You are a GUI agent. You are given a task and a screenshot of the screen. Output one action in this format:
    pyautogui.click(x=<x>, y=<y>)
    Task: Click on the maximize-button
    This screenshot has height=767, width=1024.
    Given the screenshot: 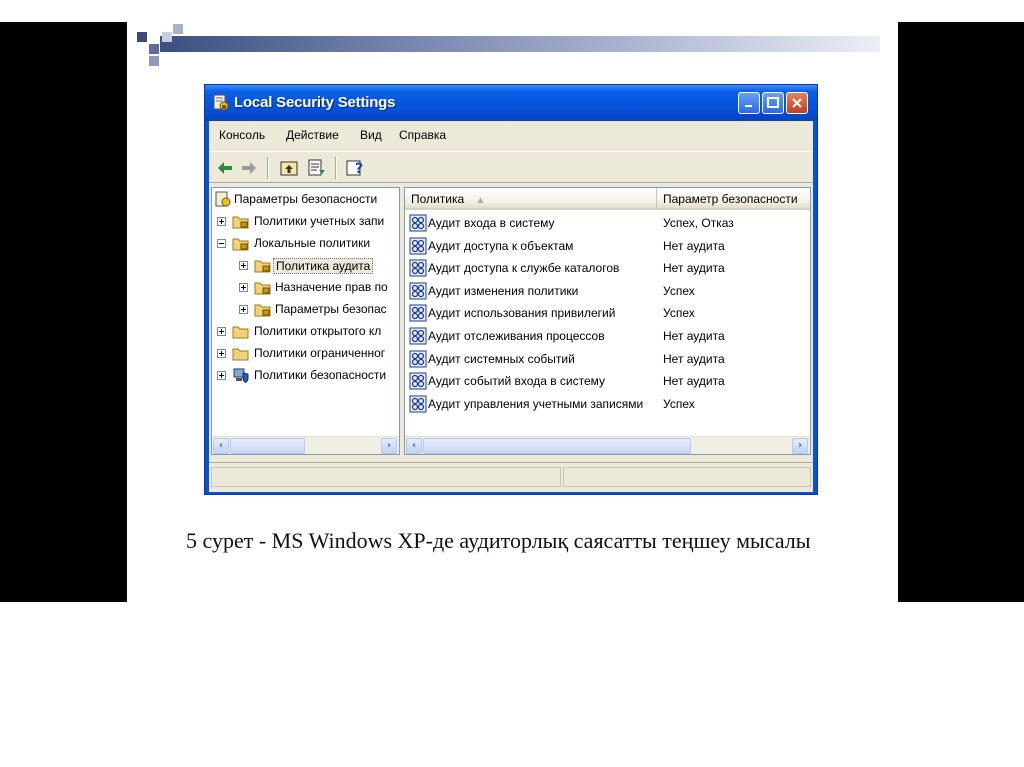 What is the action you would take?
    pyautogui.click(x=773, y=103)
    